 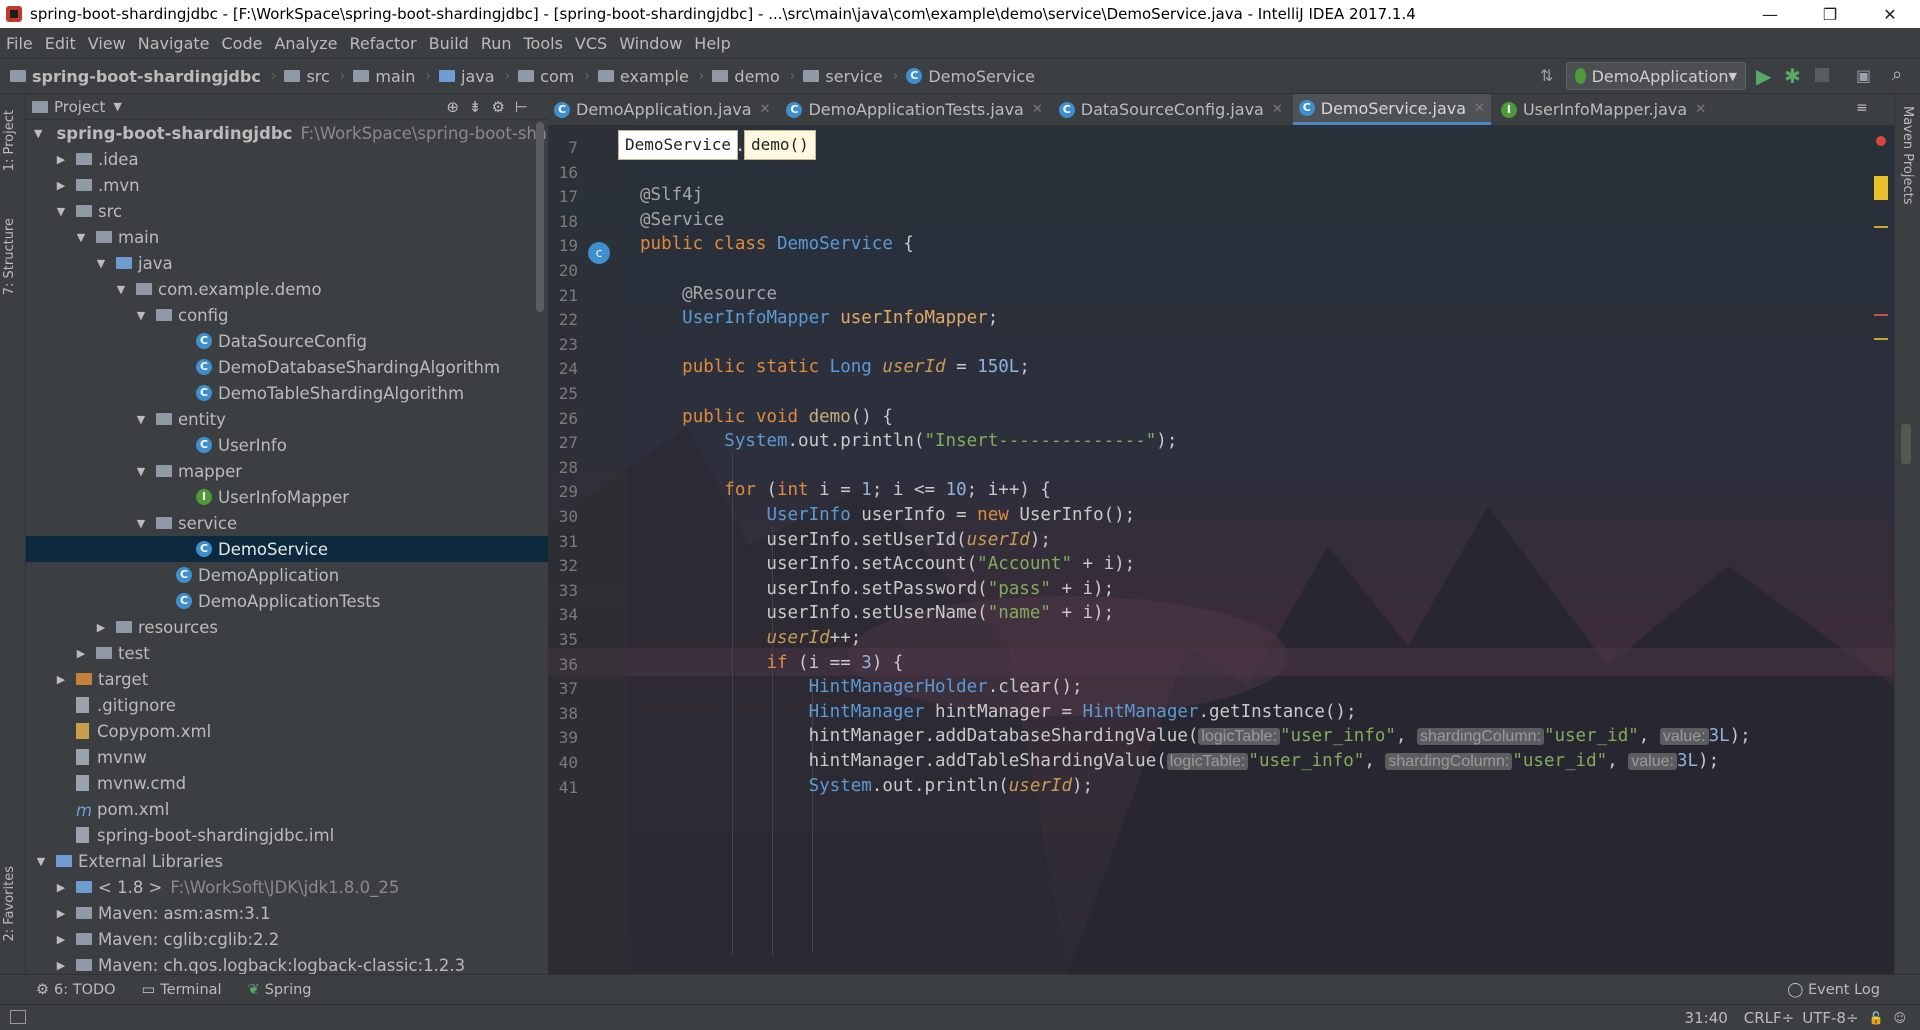 I want to click on chevron-down-icon: ▼, so click(x=117, y=106).